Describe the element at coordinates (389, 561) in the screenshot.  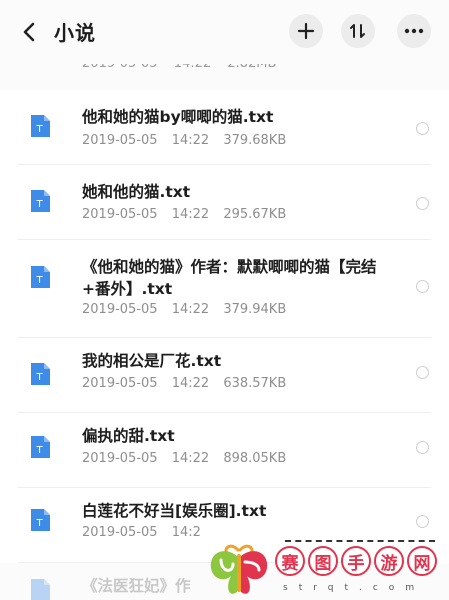
I see `watermark-char: 游` at that location.